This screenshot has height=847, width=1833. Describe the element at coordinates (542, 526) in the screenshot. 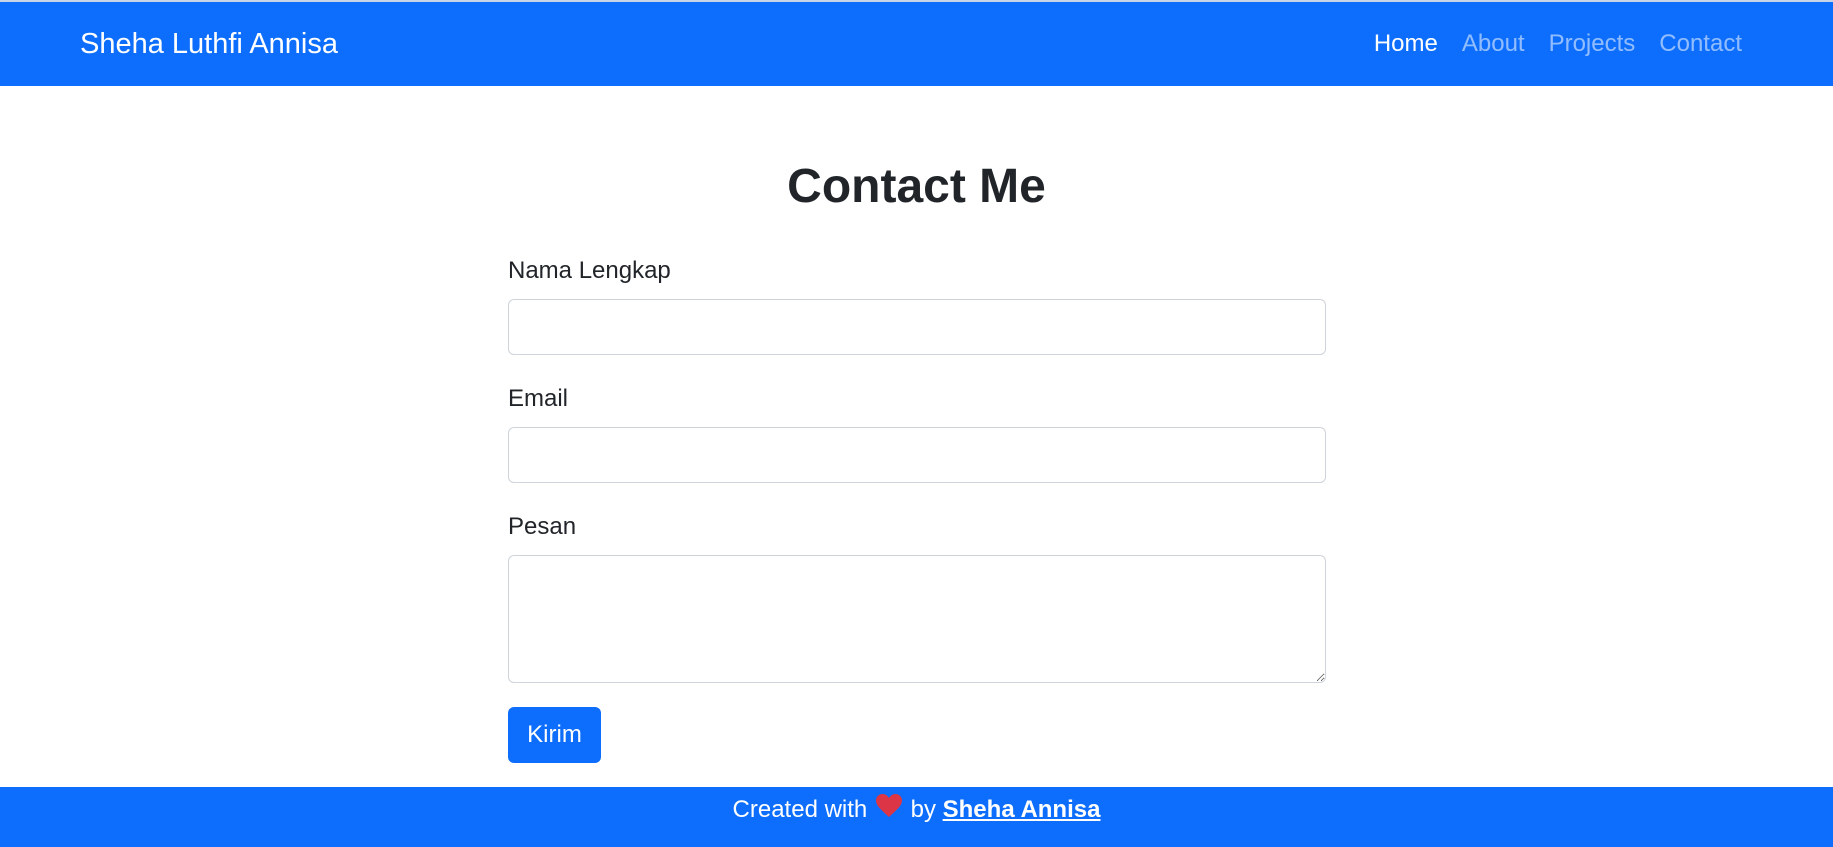

I see `message-label: Pesan` at that location.